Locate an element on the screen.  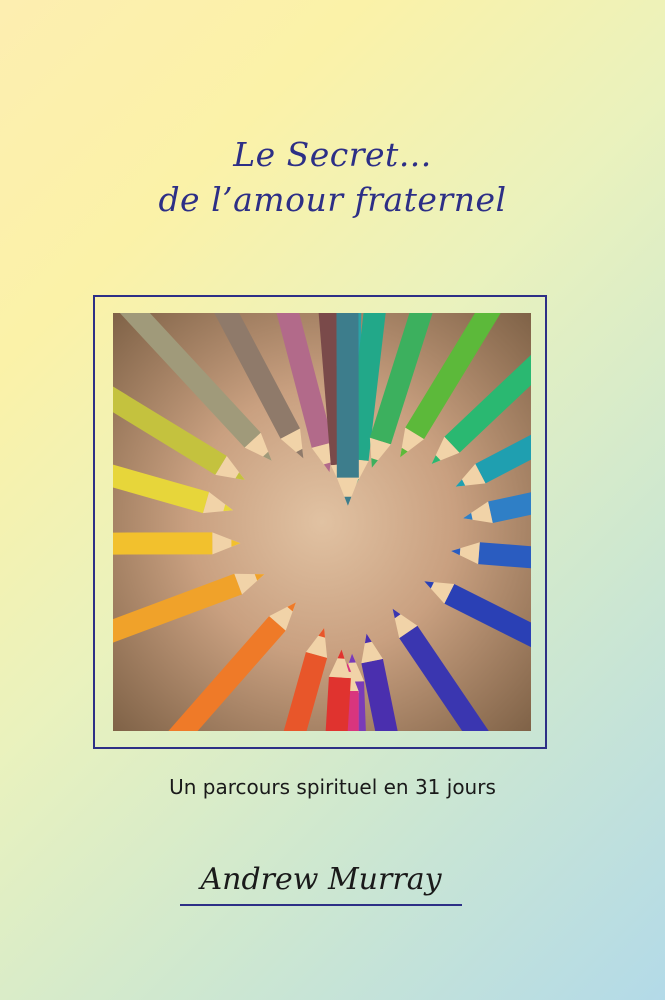
author-name: Andrew Murray is located at coordinates (321, 879).